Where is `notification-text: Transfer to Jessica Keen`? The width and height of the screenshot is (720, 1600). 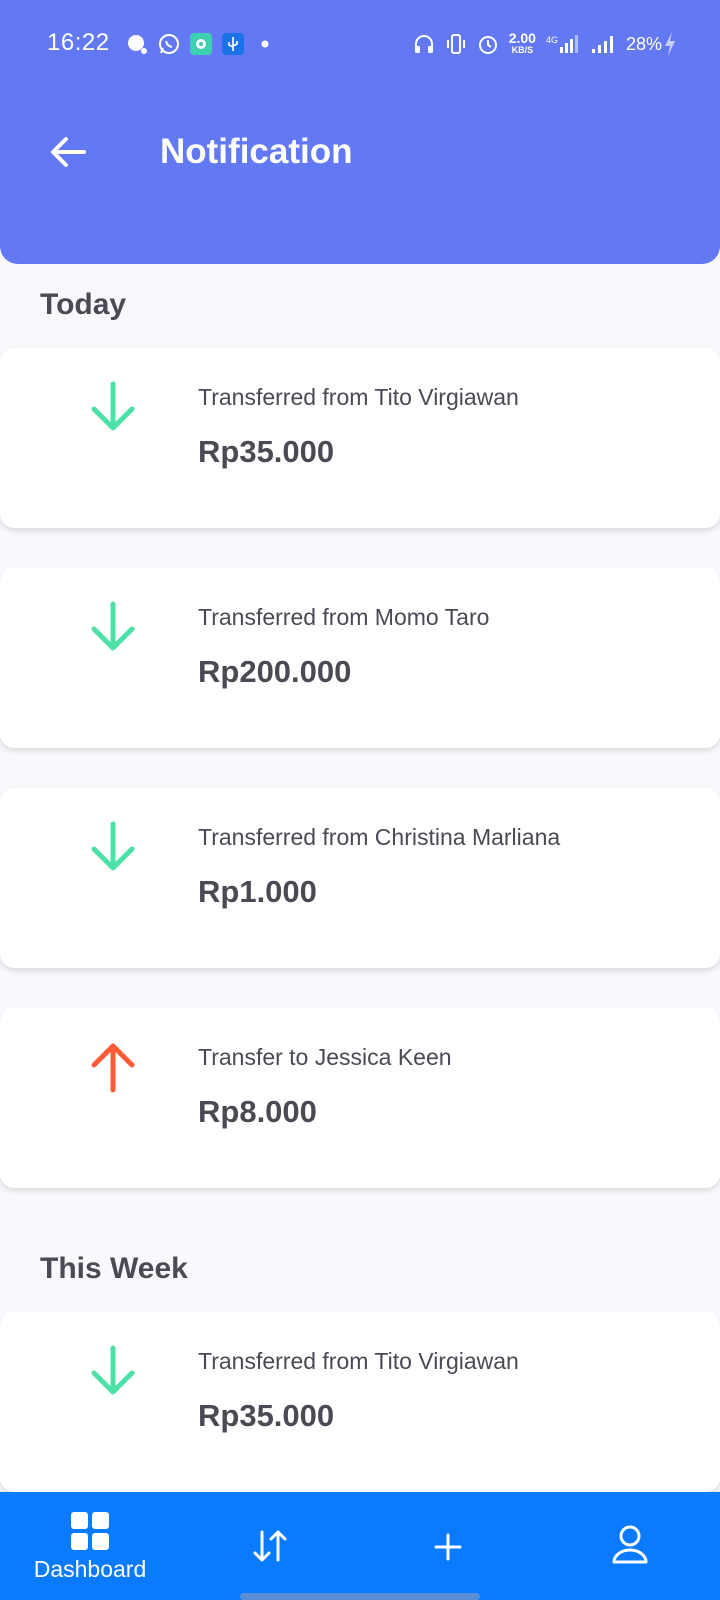 notification-text: Transfer to Jessica Keen is located at coordinates (325, 1057).